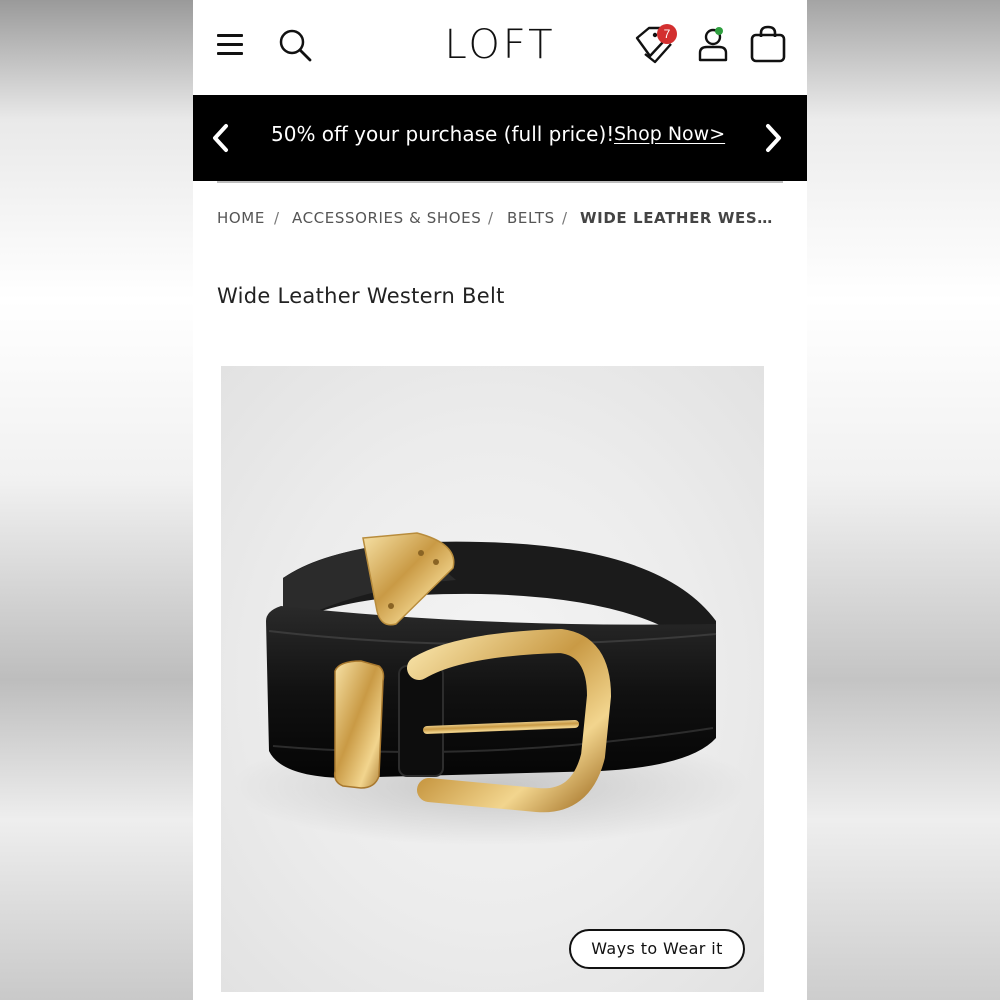 The width and height of the screenshot is (1000, 1000). What do you see at coordinates (719, 31) in the screenshot?
I see `online-status-dot` at bounding box center [719, 31].